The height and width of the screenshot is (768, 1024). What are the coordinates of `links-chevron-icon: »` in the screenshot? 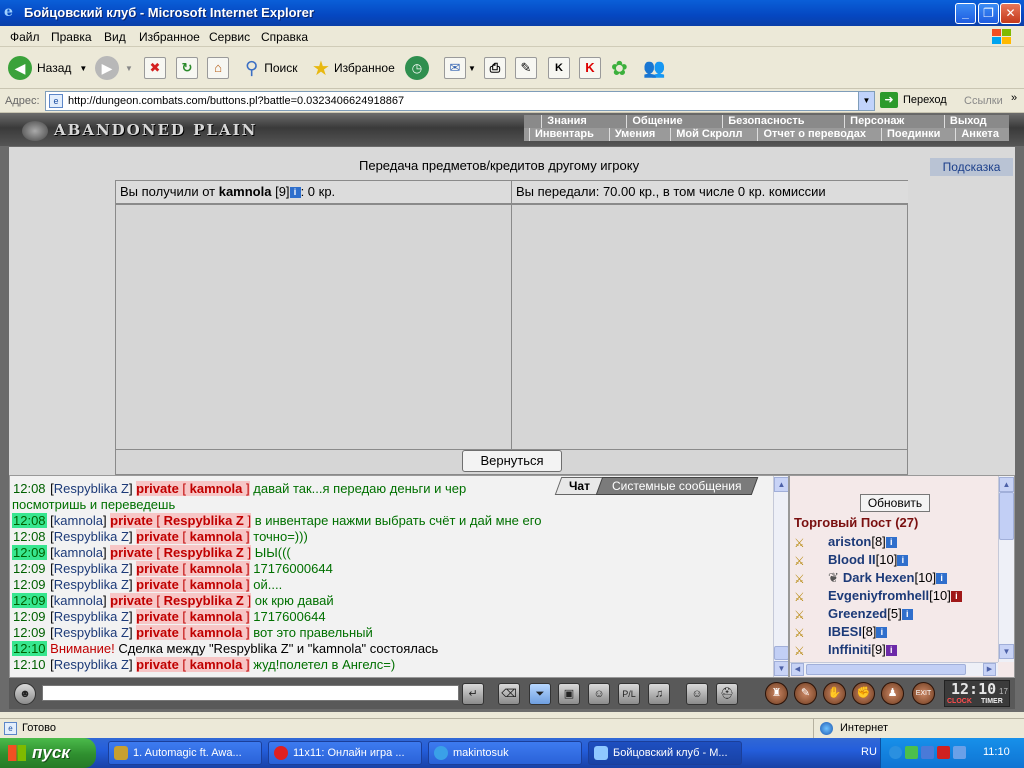 It's located at (1014, 98).